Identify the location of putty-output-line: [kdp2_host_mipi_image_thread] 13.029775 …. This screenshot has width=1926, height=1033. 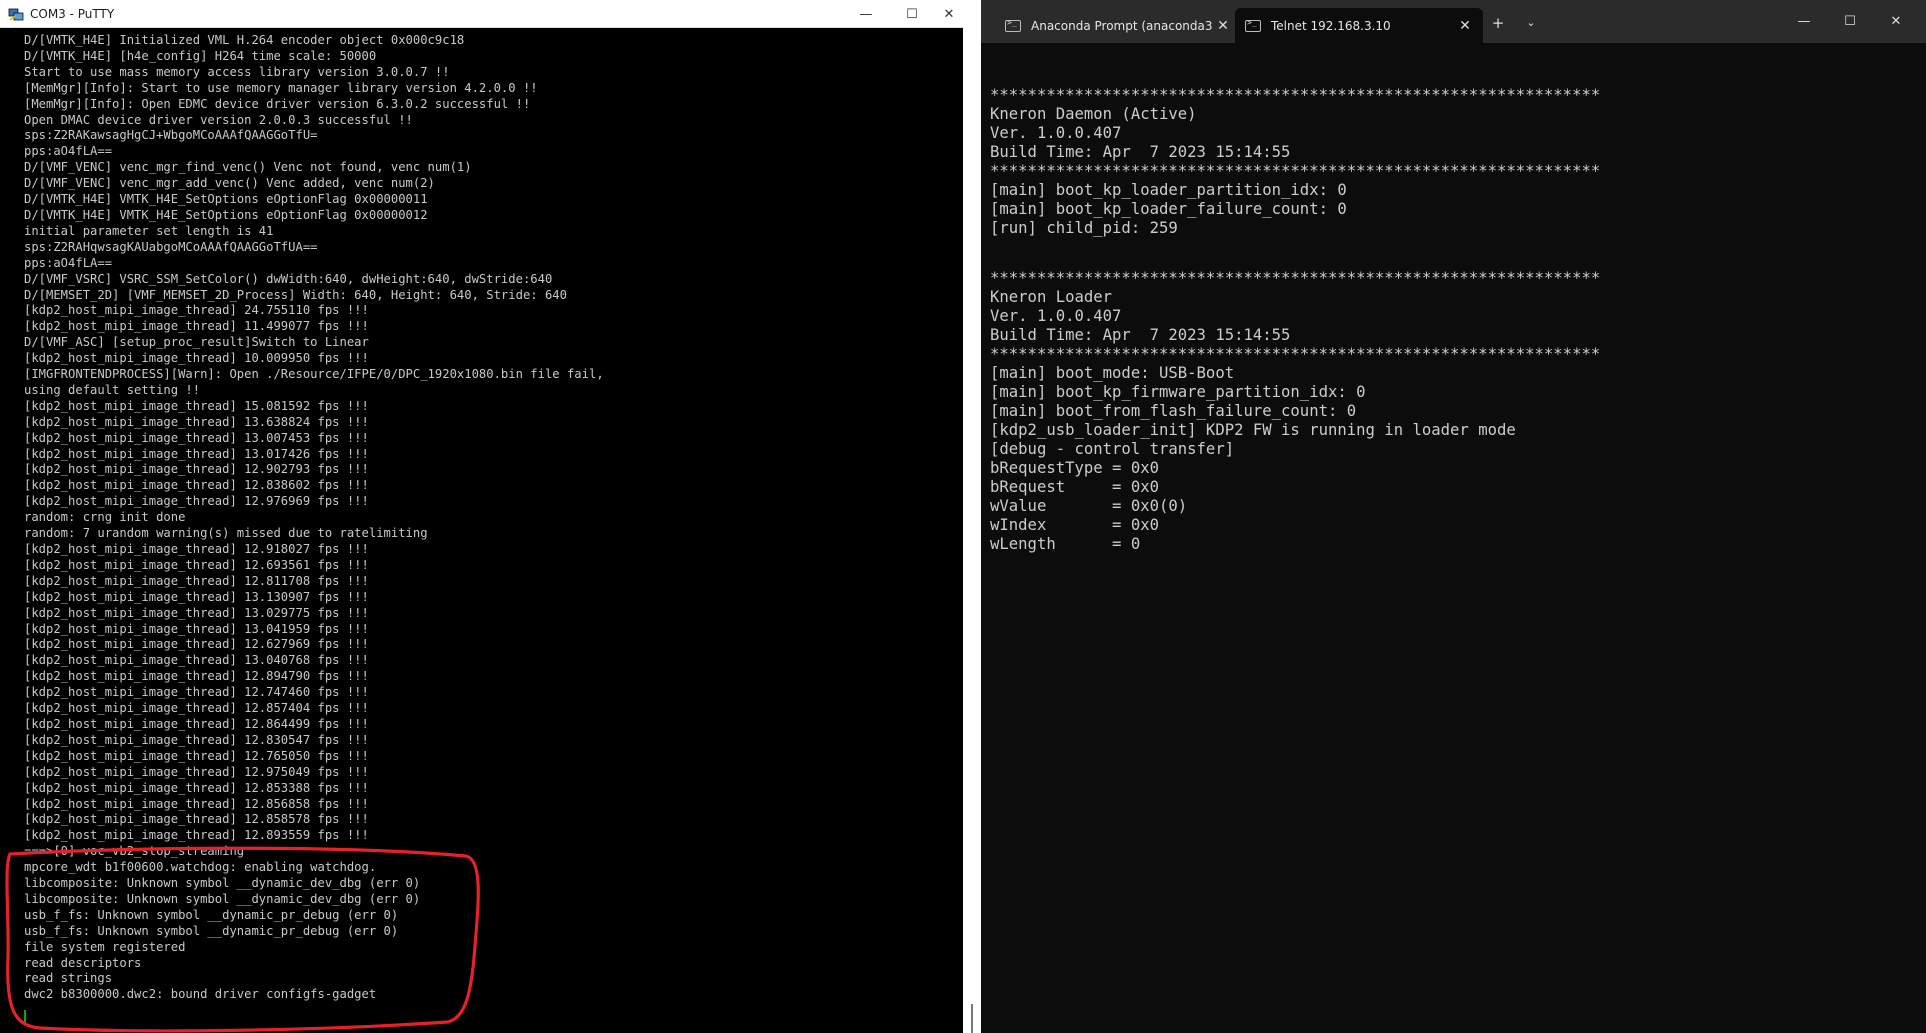
(196, 612).